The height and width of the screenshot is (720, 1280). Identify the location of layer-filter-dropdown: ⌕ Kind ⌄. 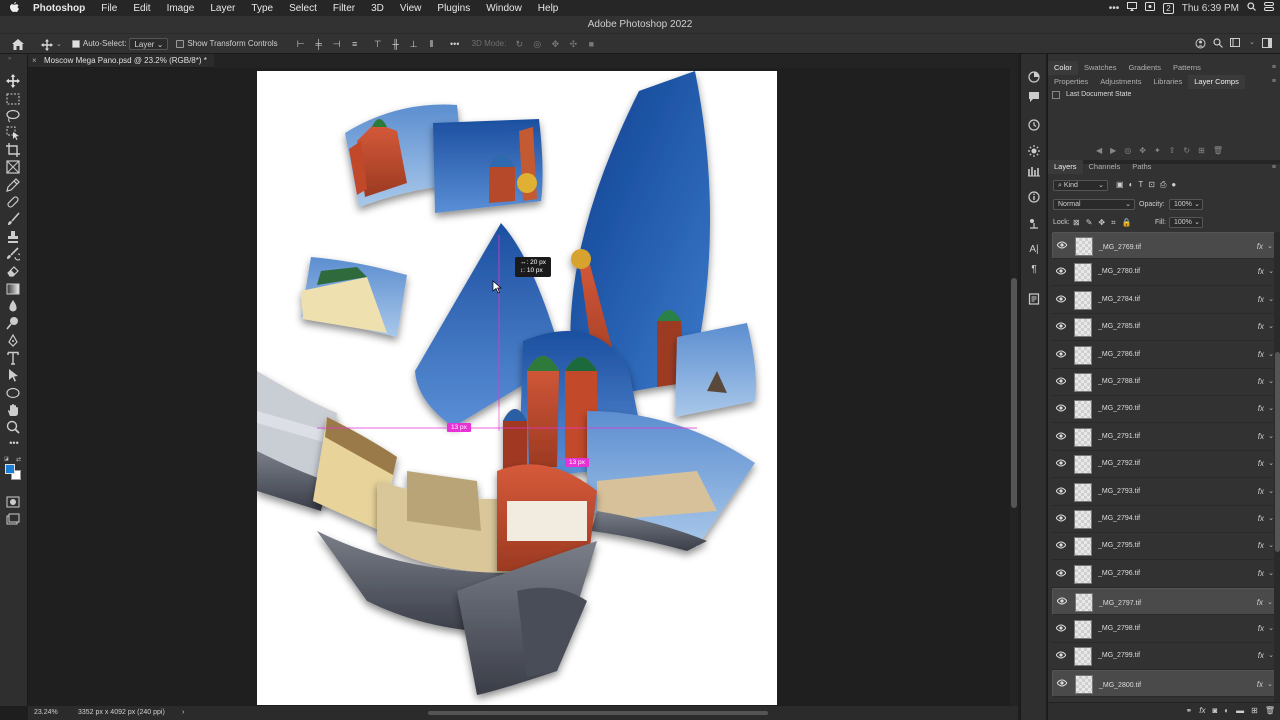
(1080, 185).